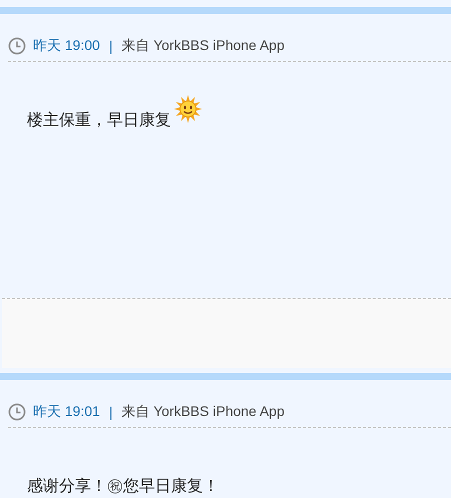 The width and height of the screenshot is (451, 498). Describe the element at coordinates (99, 120) in the screenshot. I see `post-text: 楼主保重，早日康复` at that location.